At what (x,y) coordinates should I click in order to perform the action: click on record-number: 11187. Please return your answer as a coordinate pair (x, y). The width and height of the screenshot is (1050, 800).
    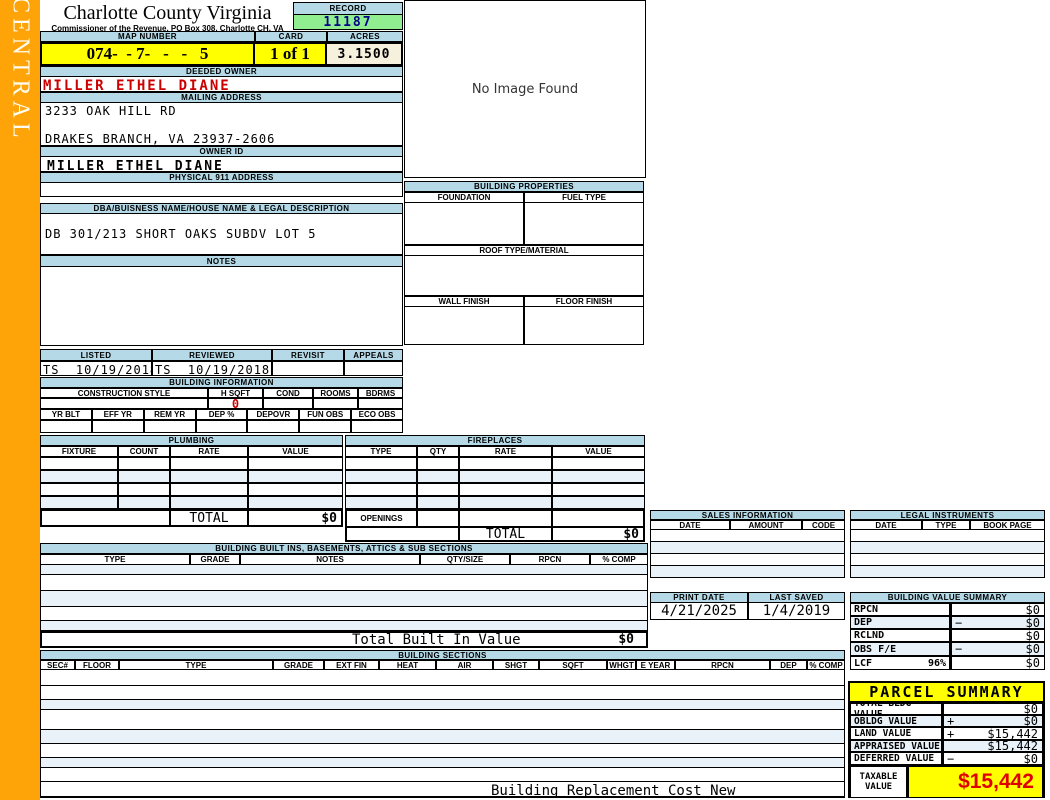
    Looking at the image, I should click on (348, 22).